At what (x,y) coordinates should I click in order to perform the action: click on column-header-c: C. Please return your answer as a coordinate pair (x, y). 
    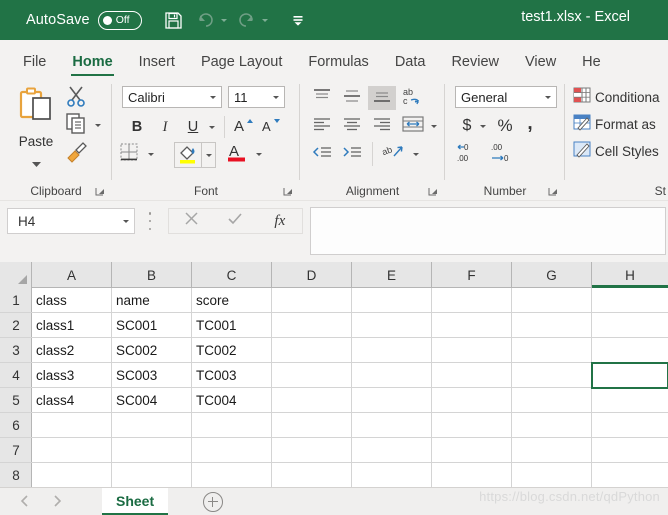
    Looking at the image, I should click on (232, 275).